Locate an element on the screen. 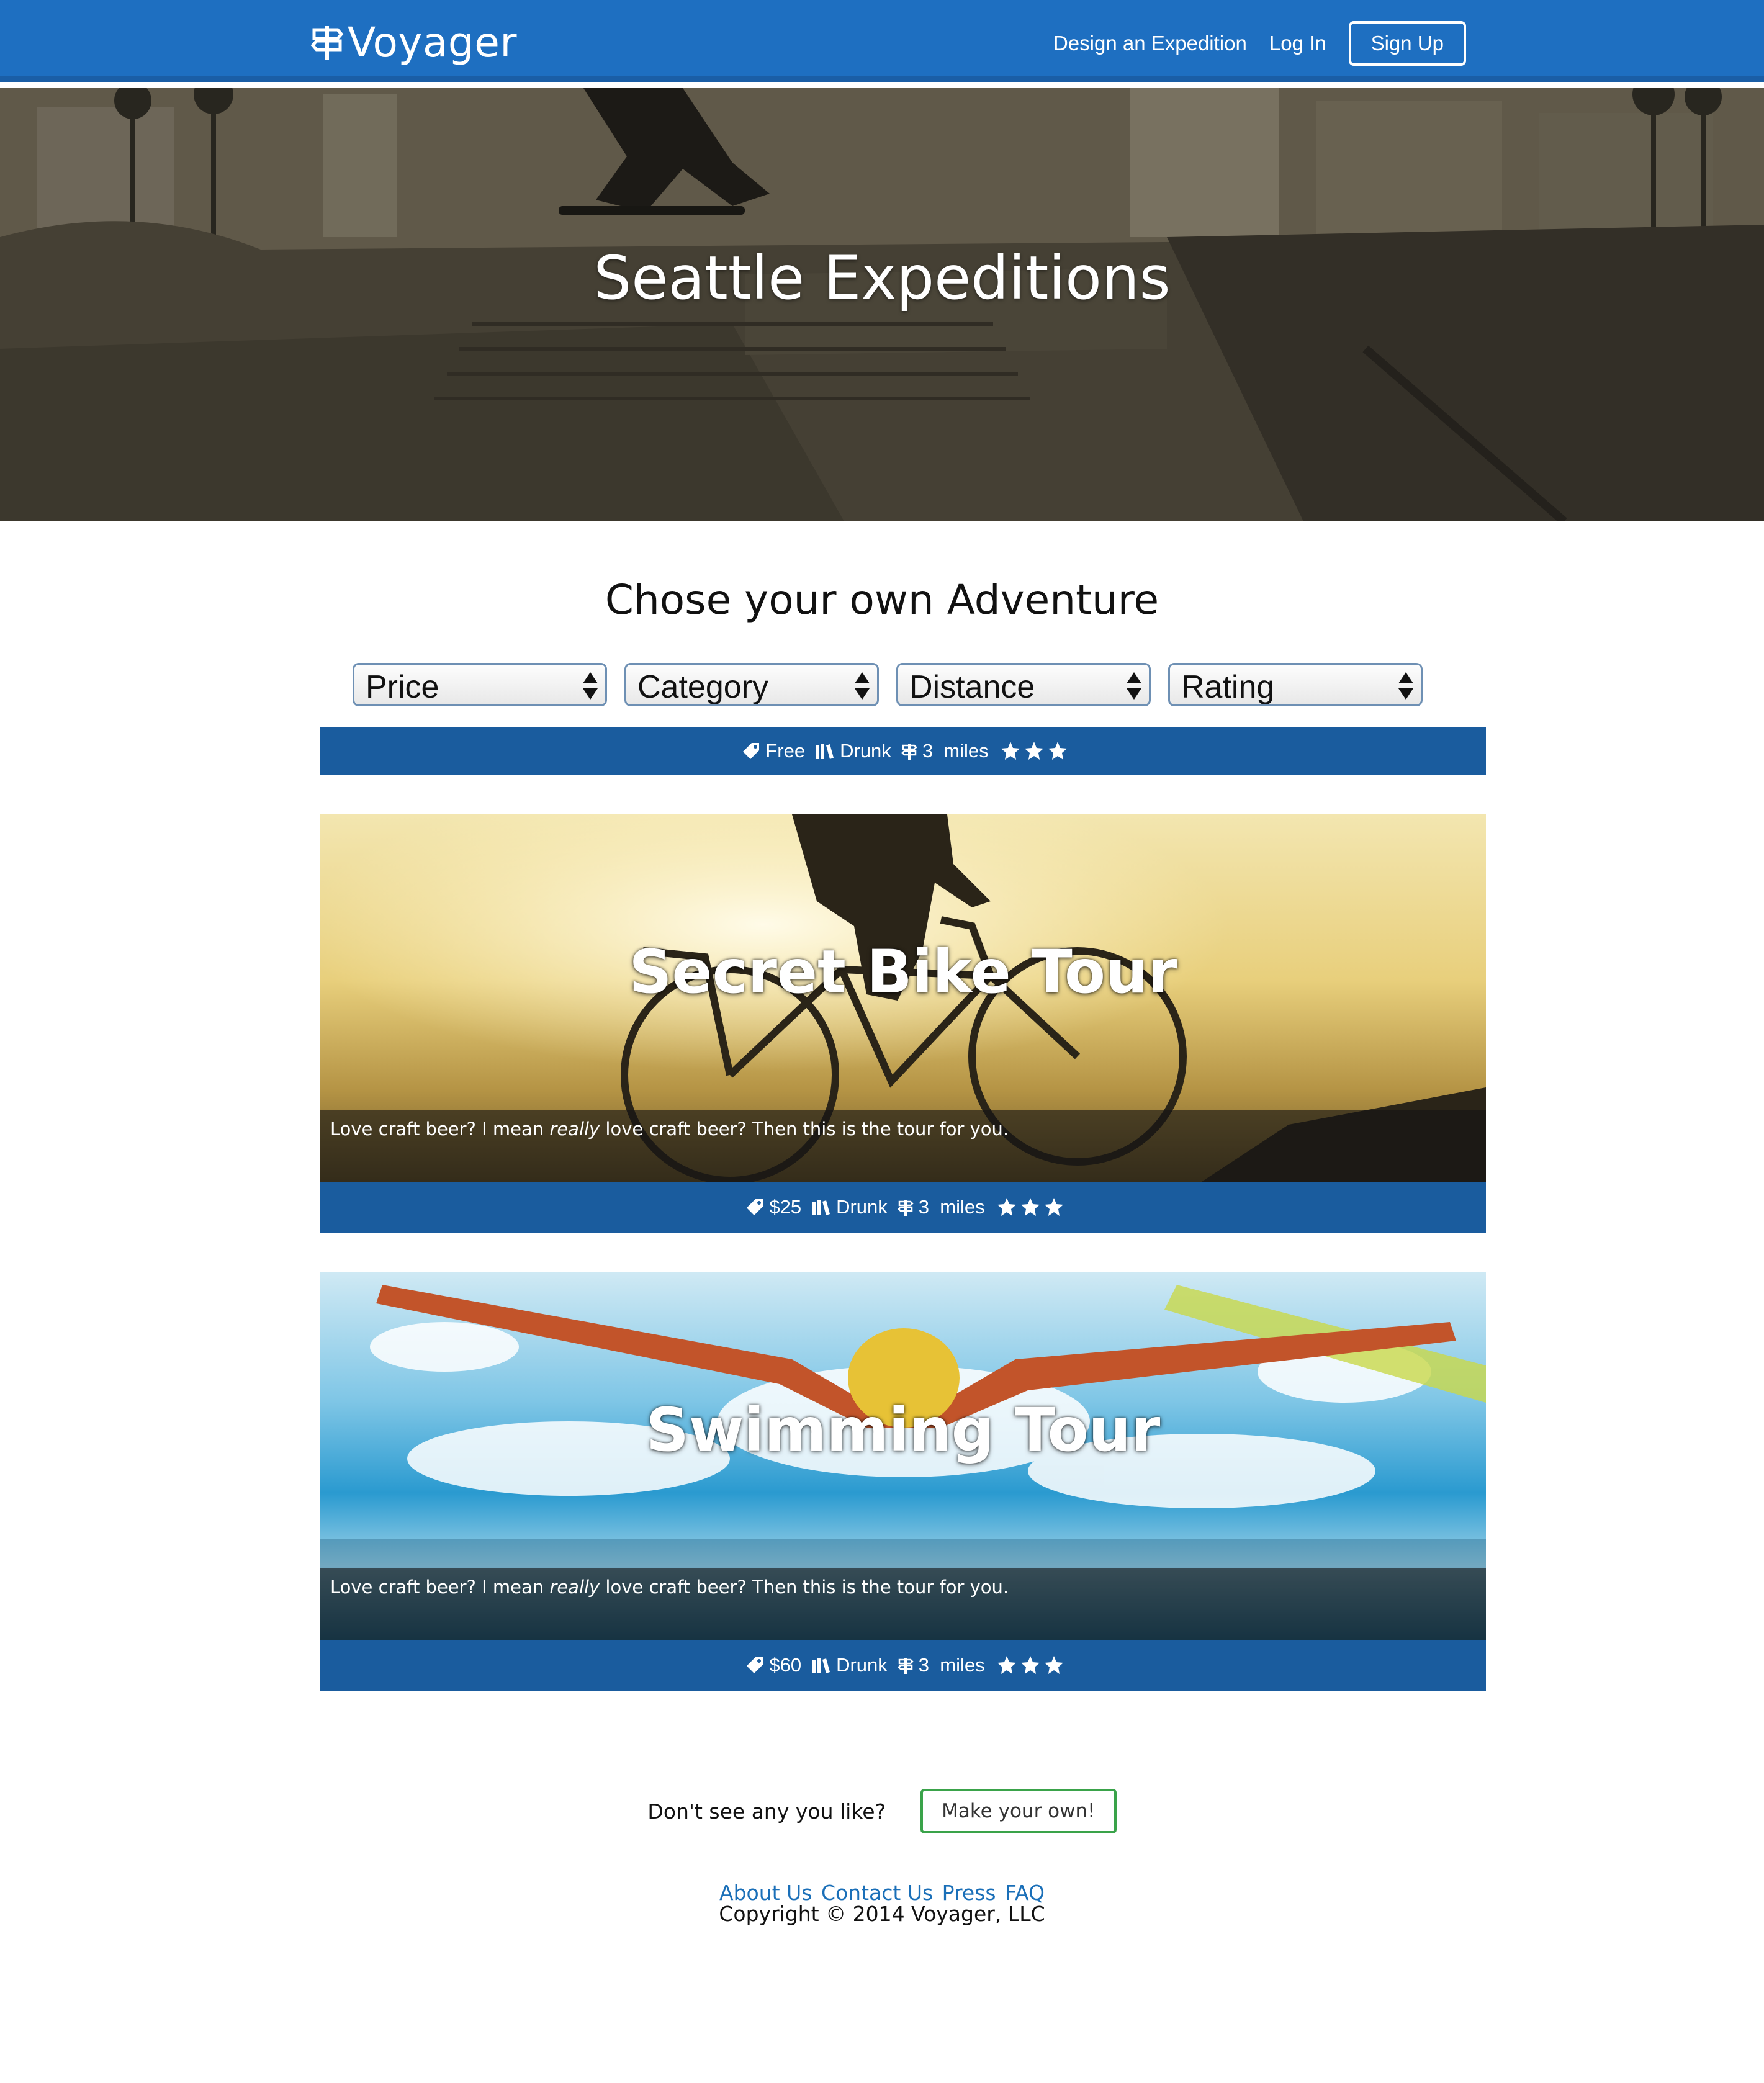  distance-filter-label: Distance is located at coordinates (972, 687).